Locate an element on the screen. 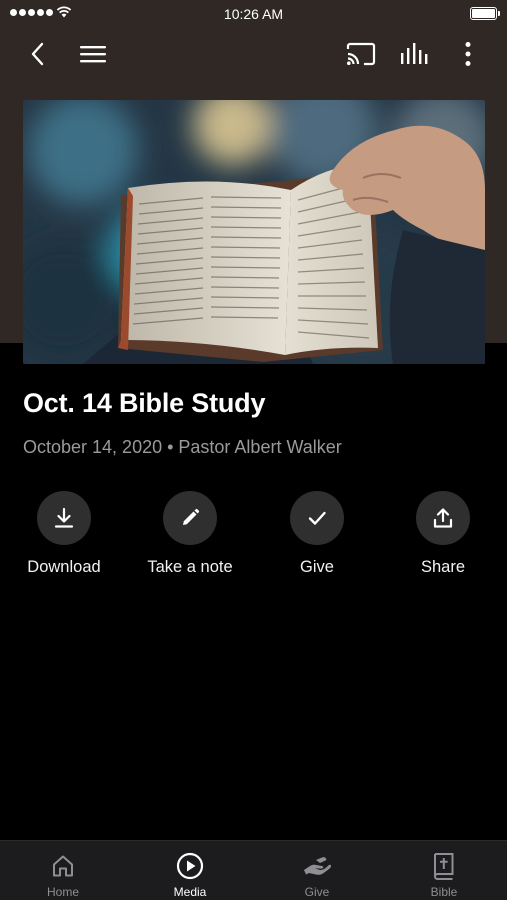 The image size is (507, 900). tab-media-label: Media is located at coordinates (190, 892).